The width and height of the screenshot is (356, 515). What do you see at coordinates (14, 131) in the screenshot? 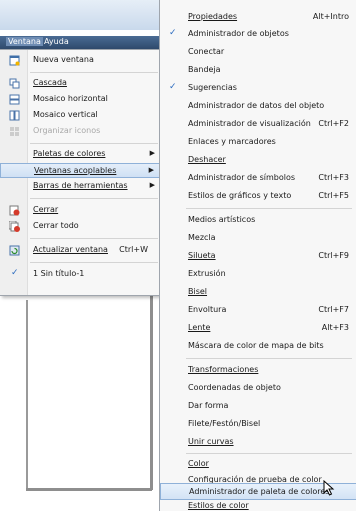
I see `arrange-icons-icon` at bounding box center [14, 131].